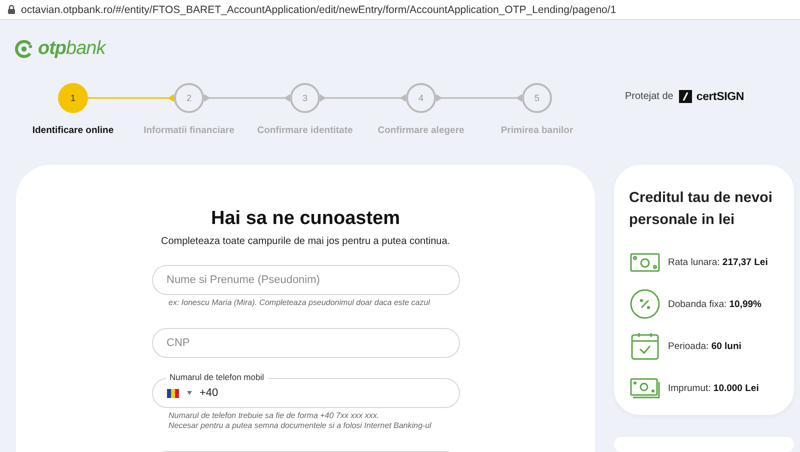 The image size is (800, 452). What do you see at coordinates (217, 377) in the screenshot?
I see `field-label: Numarul de telefon mobil` at bounding box center [217, 377].